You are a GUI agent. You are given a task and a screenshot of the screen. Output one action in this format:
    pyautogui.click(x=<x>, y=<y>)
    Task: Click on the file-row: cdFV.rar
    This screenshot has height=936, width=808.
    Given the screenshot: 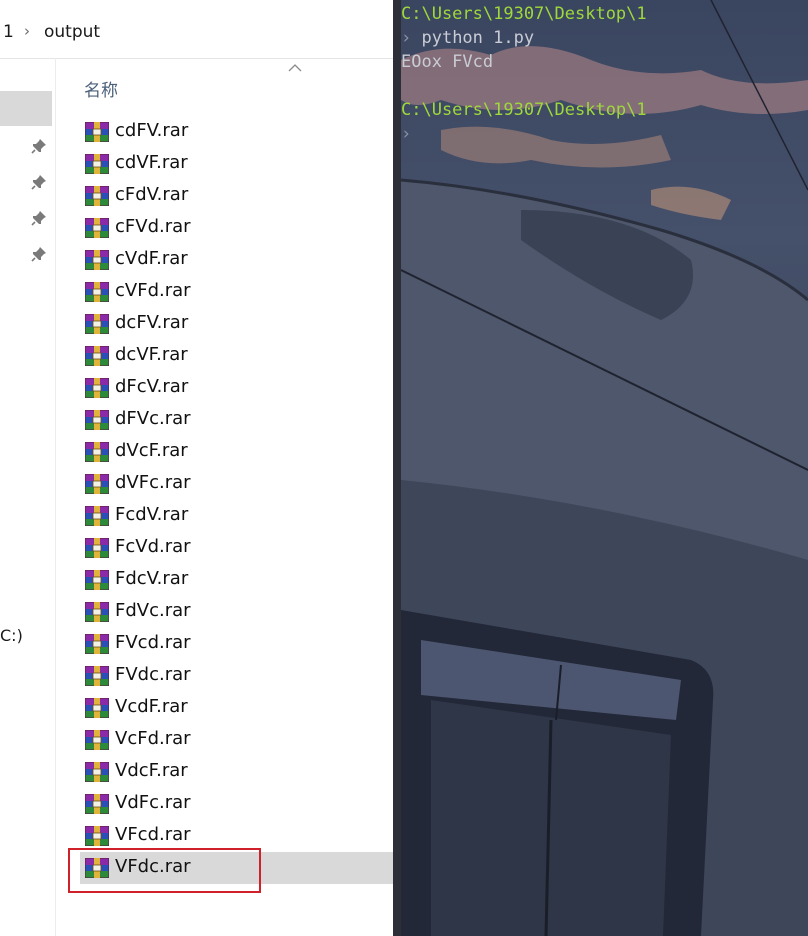 What is the action you would take?
    pyautogui.click(x=236, y=132)
    